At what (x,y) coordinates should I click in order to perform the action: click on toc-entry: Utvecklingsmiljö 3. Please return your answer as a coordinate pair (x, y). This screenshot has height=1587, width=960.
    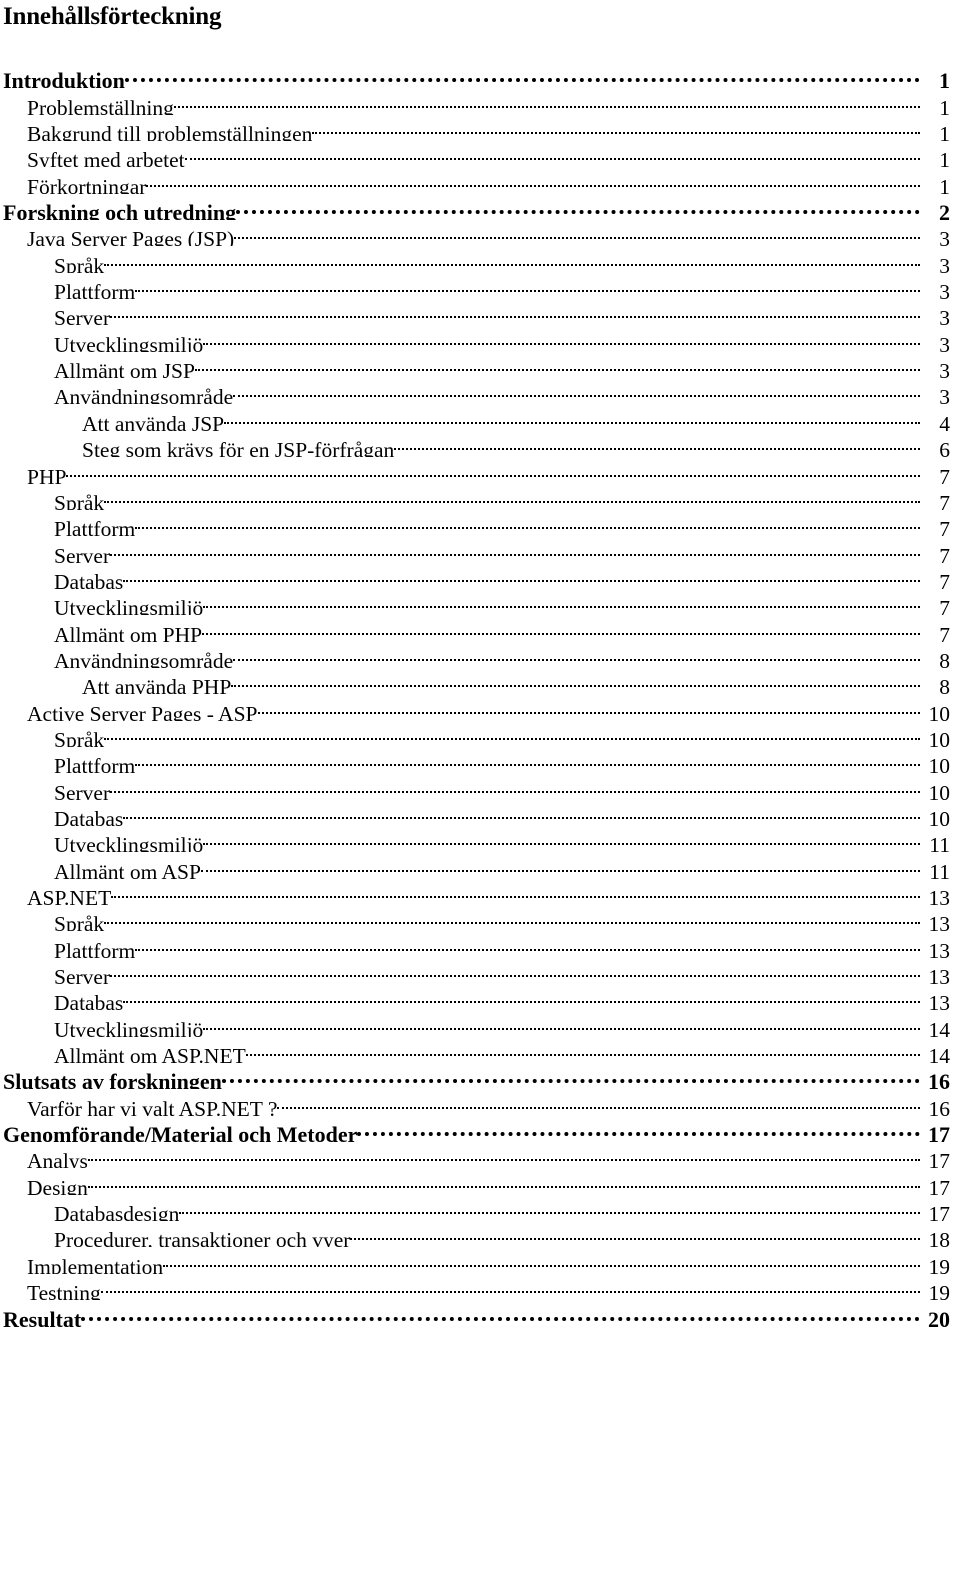
    Looking at the image, I should click on (475, 338).